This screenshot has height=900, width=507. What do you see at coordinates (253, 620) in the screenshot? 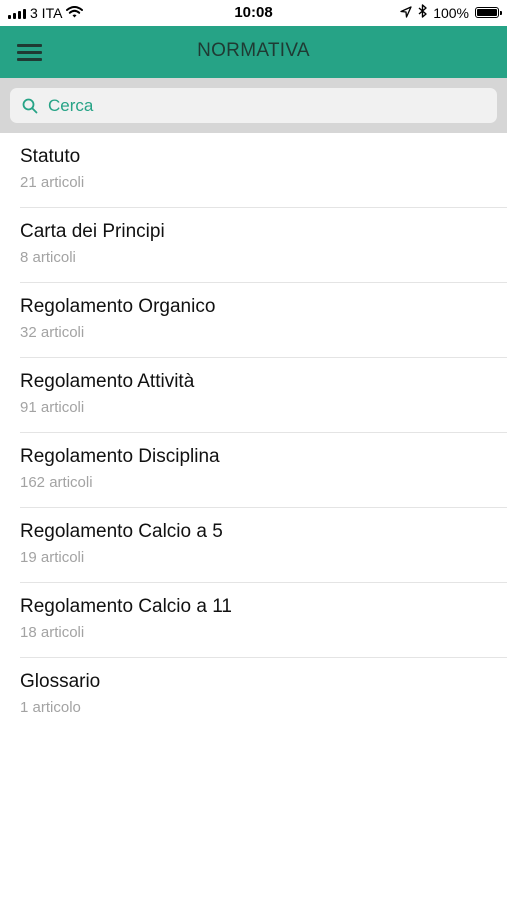
I see `list-item-regolamento-calcio-a-11: Regolamento Calcio a 11 18 articoli` at bounding box center [253, 620].